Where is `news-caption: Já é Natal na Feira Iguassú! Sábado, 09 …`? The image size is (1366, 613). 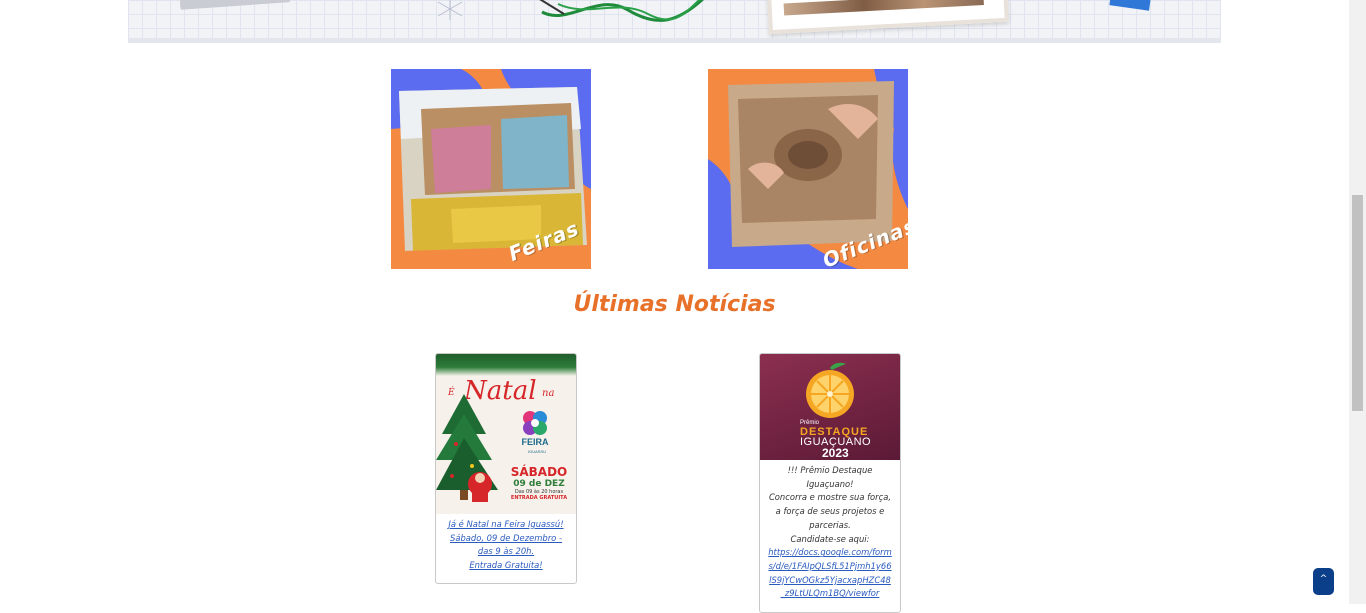
news-caption: Já é Natal na Feira Iguassú! Sábado, 09 … is located at coordinates (506, 543).